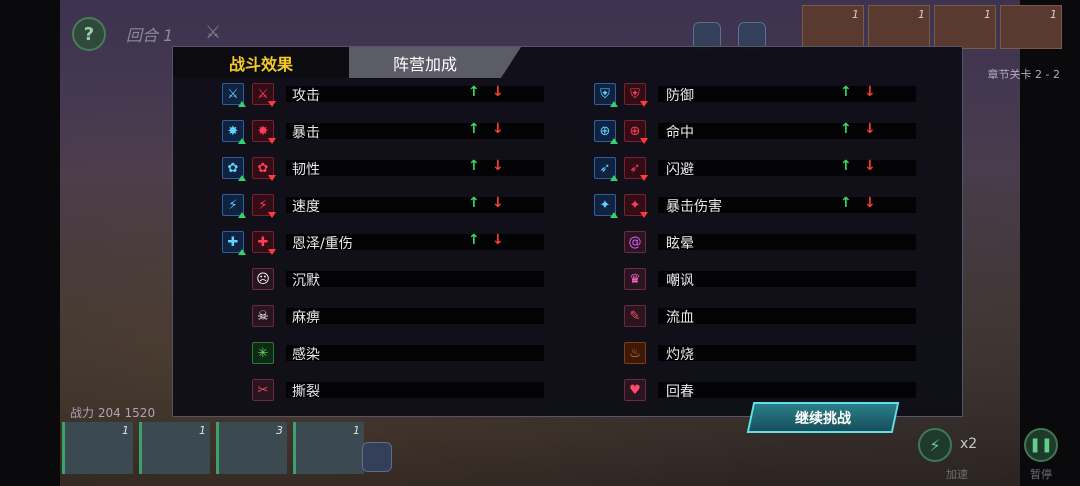  I want to click on screen-border-left, so click(30, 243).